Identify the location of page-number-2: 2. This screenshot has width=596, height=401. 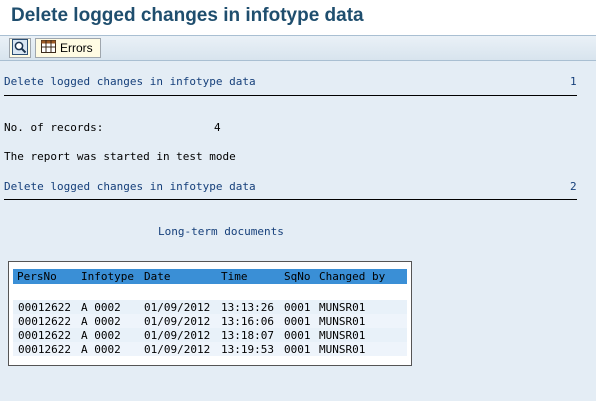
(573, 186).